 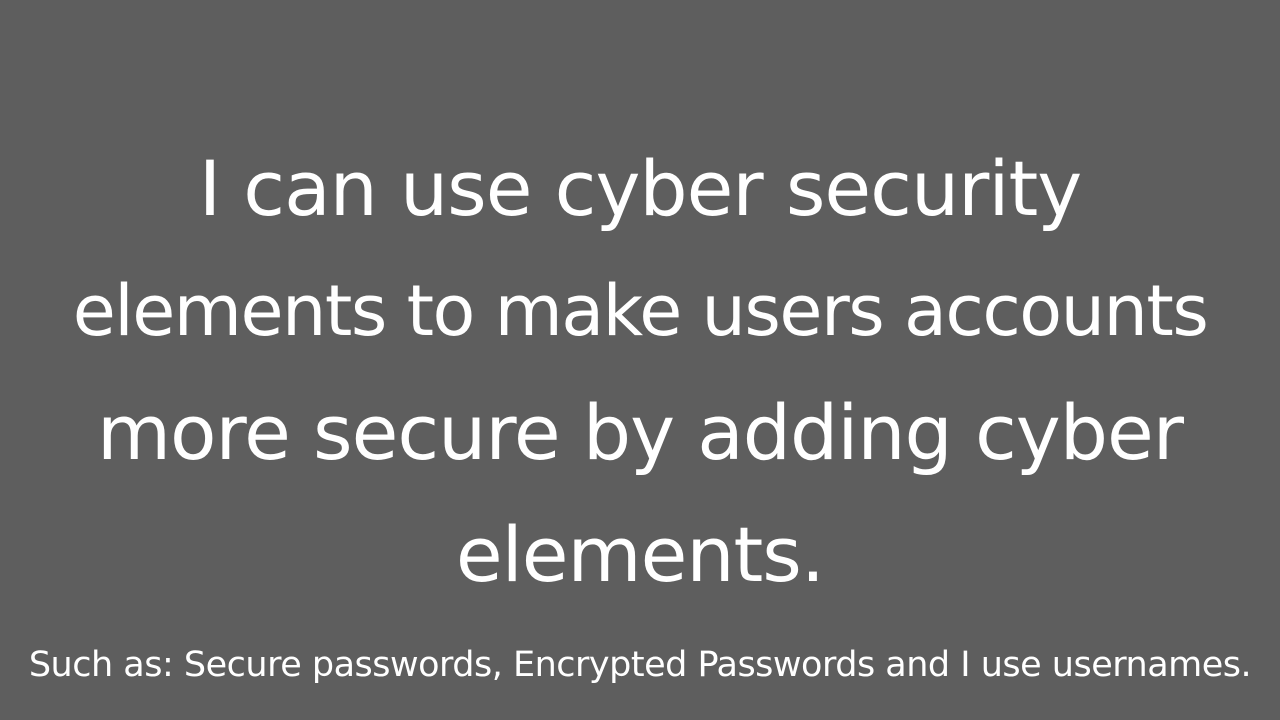 What do you see at coordinates (640, 188) in the screenshot?
I see `headline-line-1: I can use cyber security` at bounding box center [640, 188].